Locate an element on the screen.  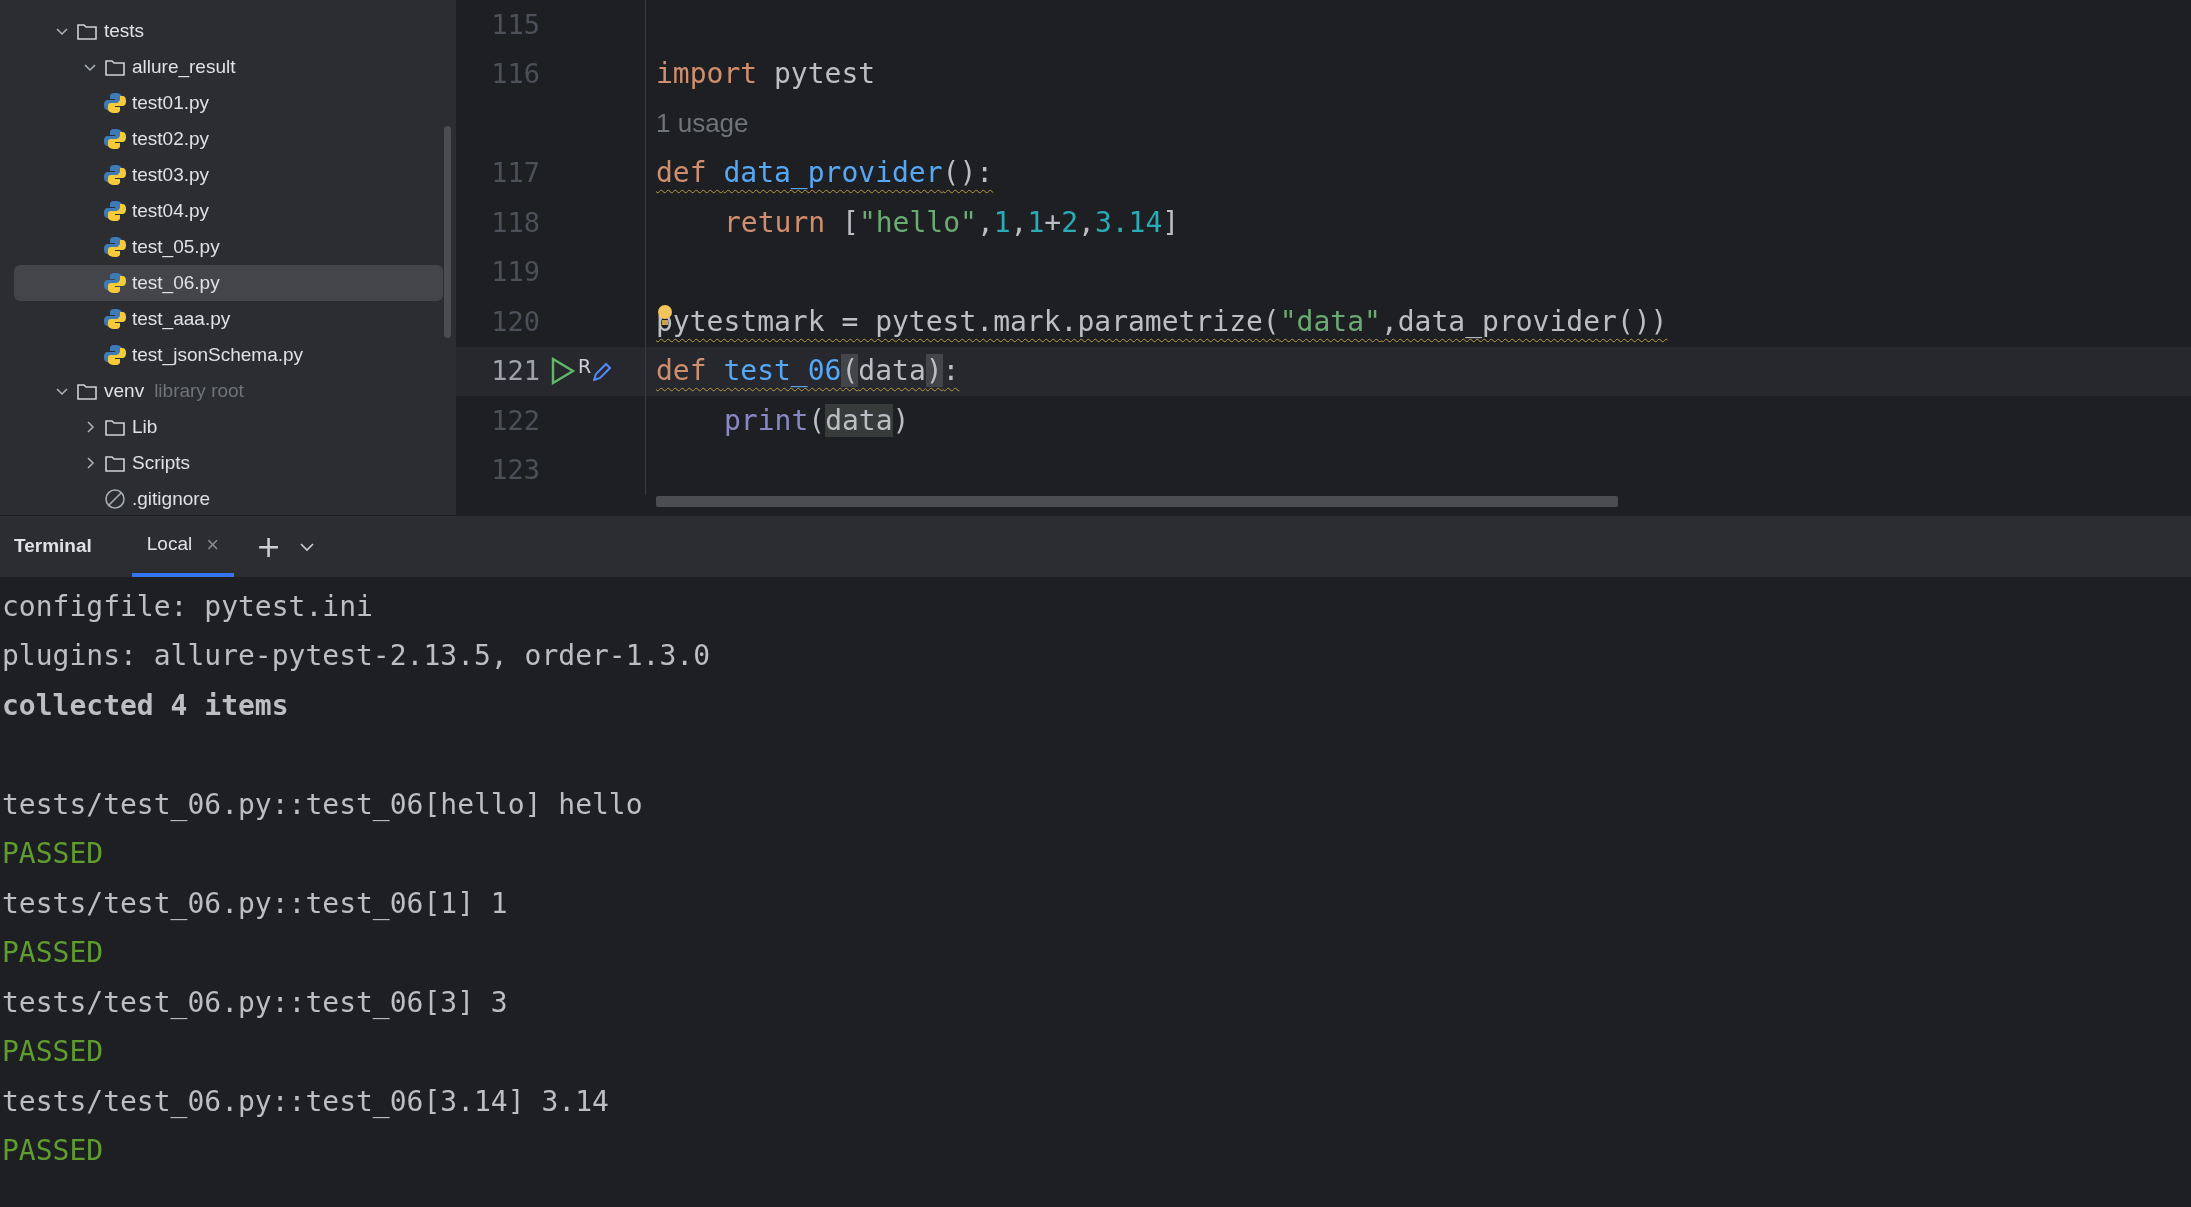
horizontal-scrollbar is located at coordinates (1137, 501).